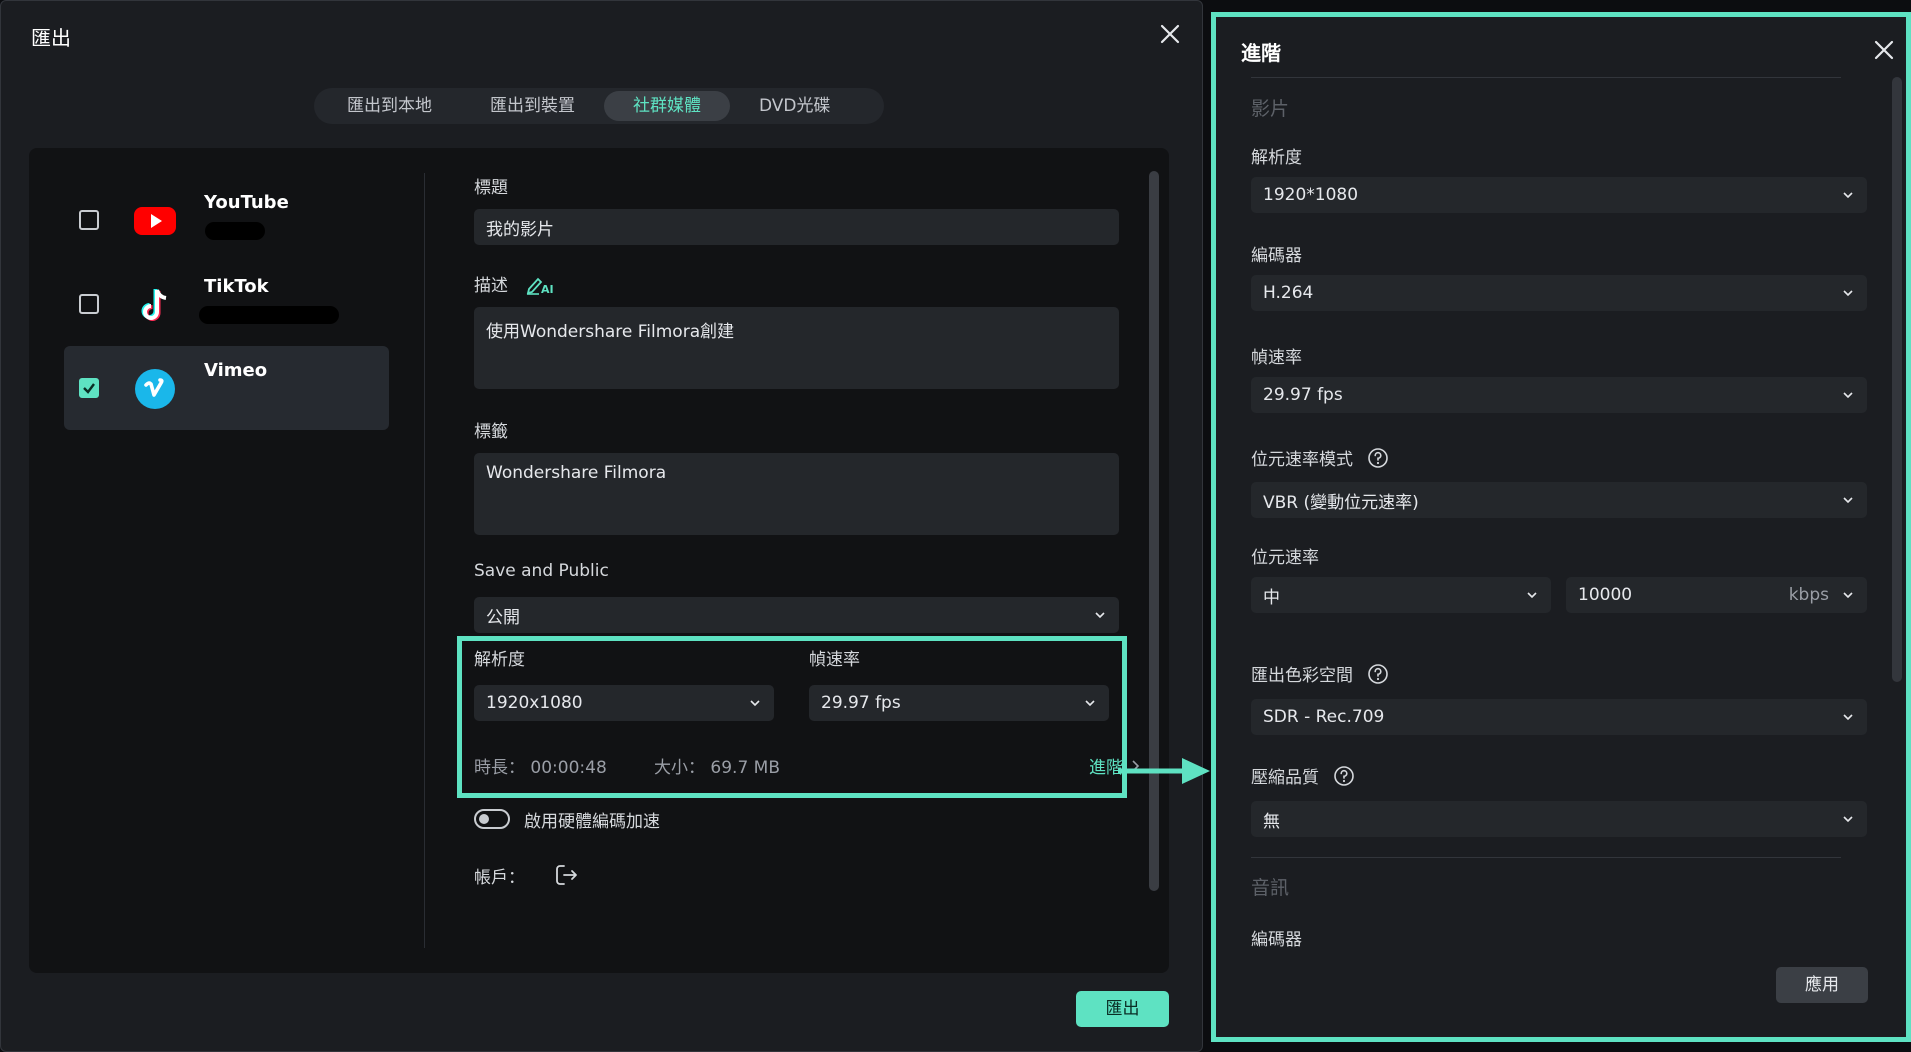 The height and width of the screenshot is (1052, 1911). What do you see at coordinates (1808, 595) in the screenshot?
I see `bitrate-unit: kbps` at bounding box center [1808, 595].